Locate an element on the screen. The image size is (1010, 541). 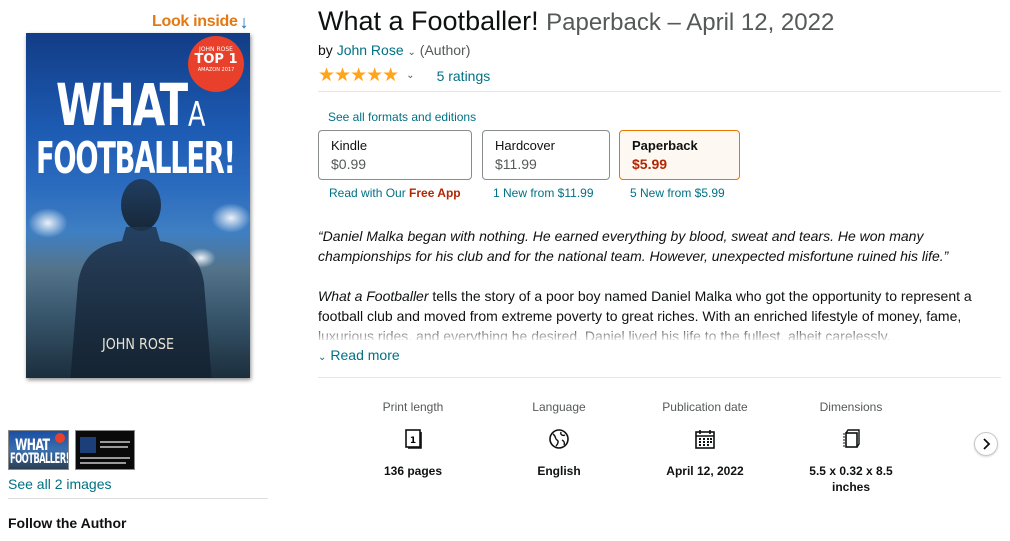
cover-author: JOHN ROSE is located at coordinates (138, 344).